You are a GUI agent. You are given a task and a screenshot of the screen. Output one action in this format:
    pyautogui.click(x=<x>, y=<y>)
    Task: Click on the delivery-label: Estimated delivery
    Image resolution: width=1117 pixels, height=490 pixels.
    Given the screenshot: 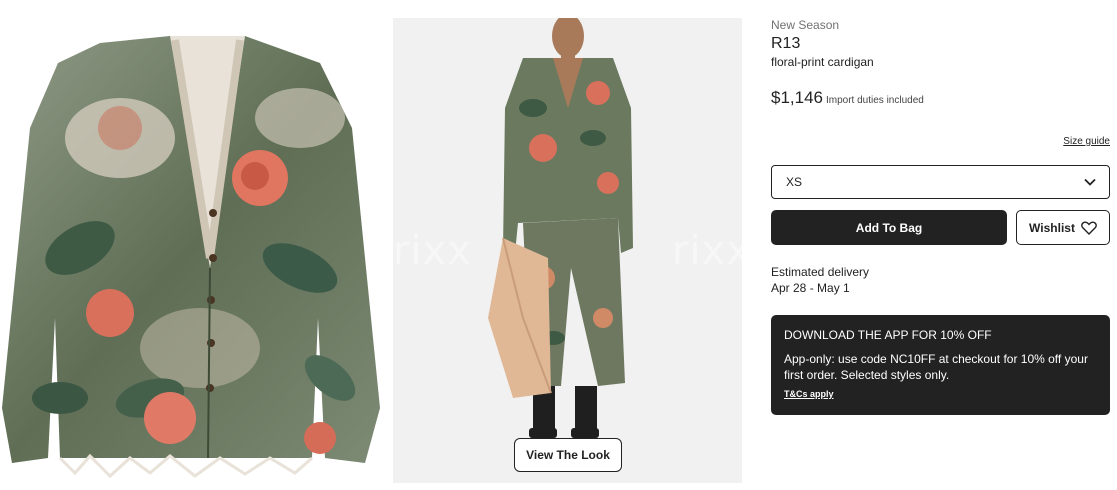 What is the action you would take?
    pyautogui.click(x=820, y=272)
    